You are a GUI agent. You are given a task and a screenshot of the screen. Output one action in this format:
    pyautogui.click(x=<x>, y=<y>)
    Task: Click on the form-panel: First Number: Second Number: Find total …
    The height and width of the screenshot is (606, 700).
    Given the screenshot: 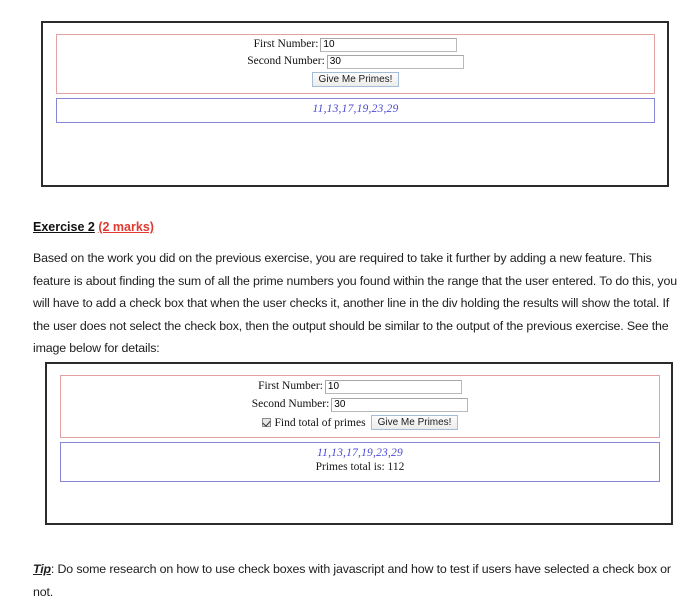 What is the action you would take?
    pyautogui.click(x=360, y=406)
    